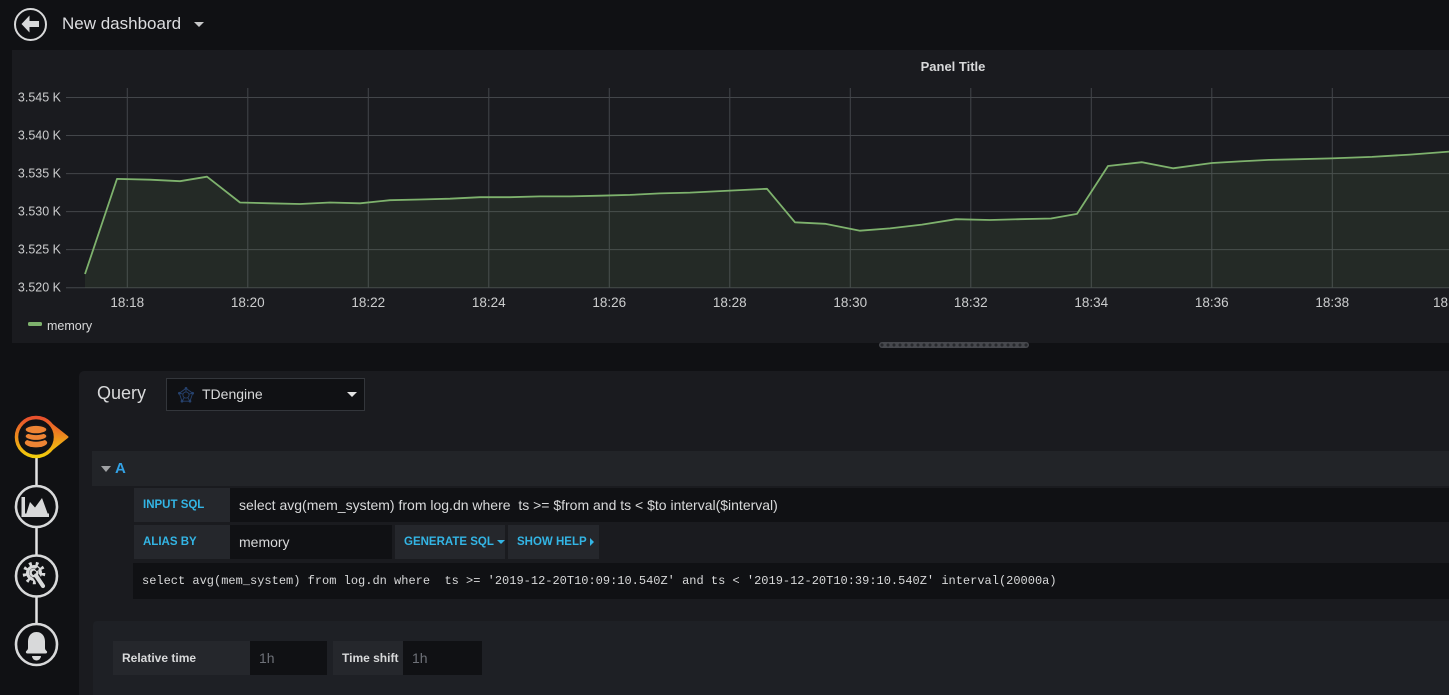 The height and width of the screenshot is (695, 1449). Describe the element at coordinates (40, 288) in the screenshot. I see `svg-text: 3.520 K` at that location.